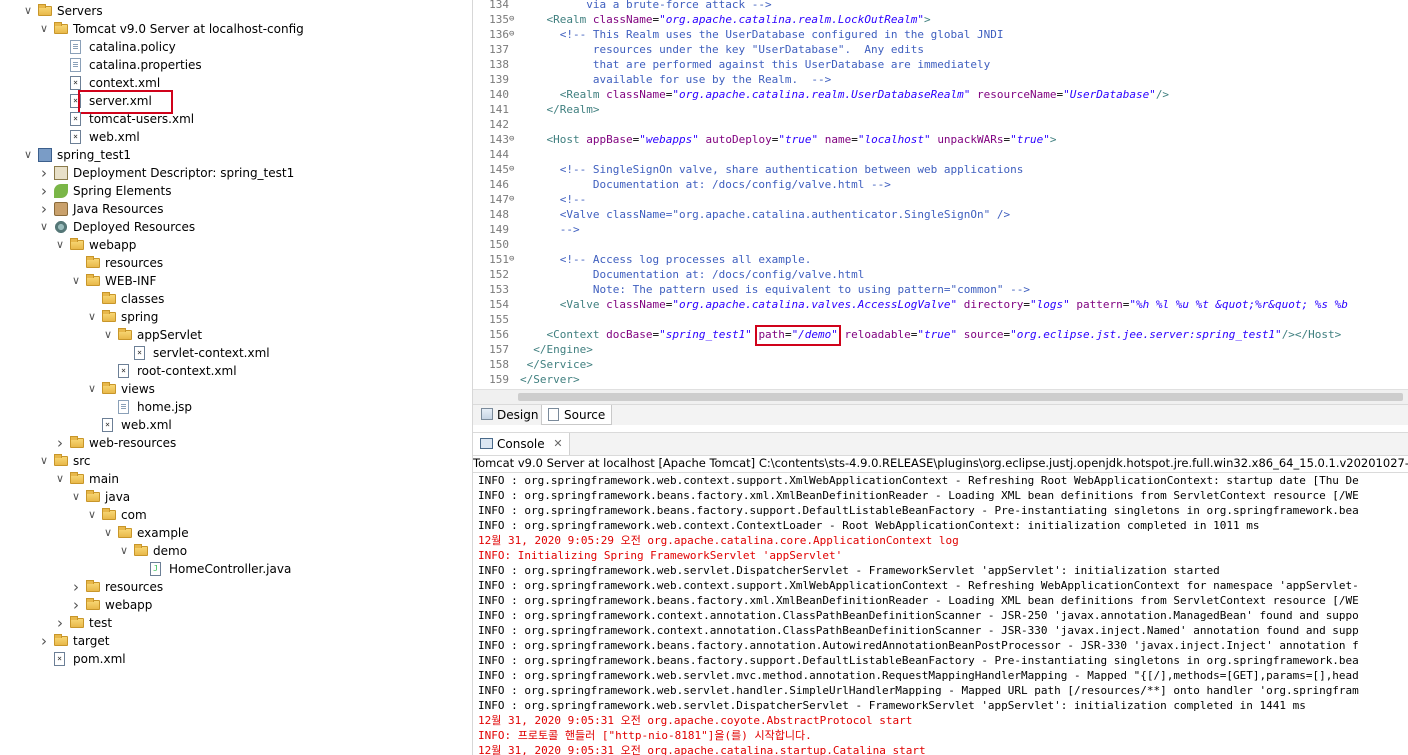  What do you see at coordinates (235, 119) in the screenshot?
I see `tree-item: × tomcat-users.xml` at bounding box center [235, 119].